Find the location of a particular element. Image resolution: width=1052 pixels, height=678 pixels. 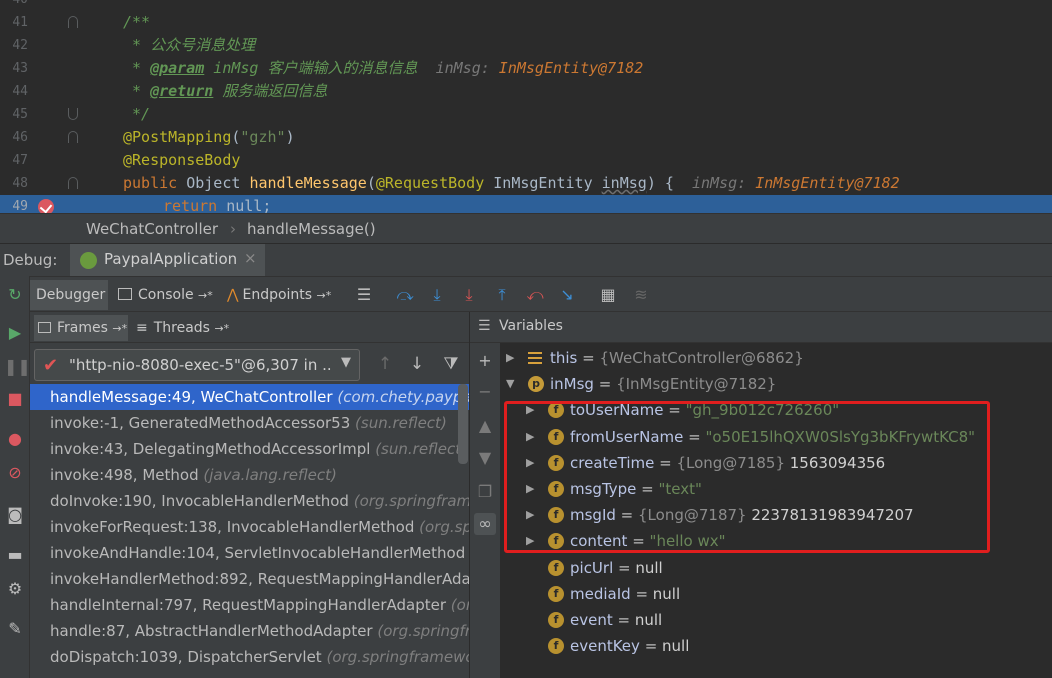

annotation-line: @PostMapping("gzh") is located at coordinates (209, 137).